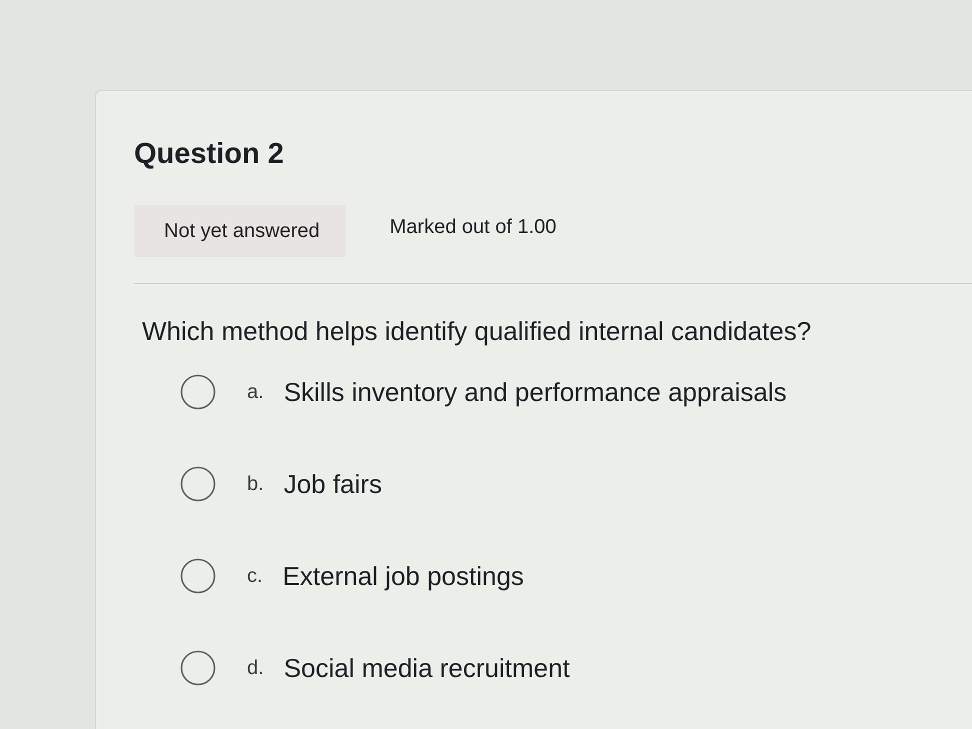 The height and width of the screenshot is (729, 972). Describe the element at coordinates (333, 484) in the screenshot. I see `option-label: Job fairs` at that location.